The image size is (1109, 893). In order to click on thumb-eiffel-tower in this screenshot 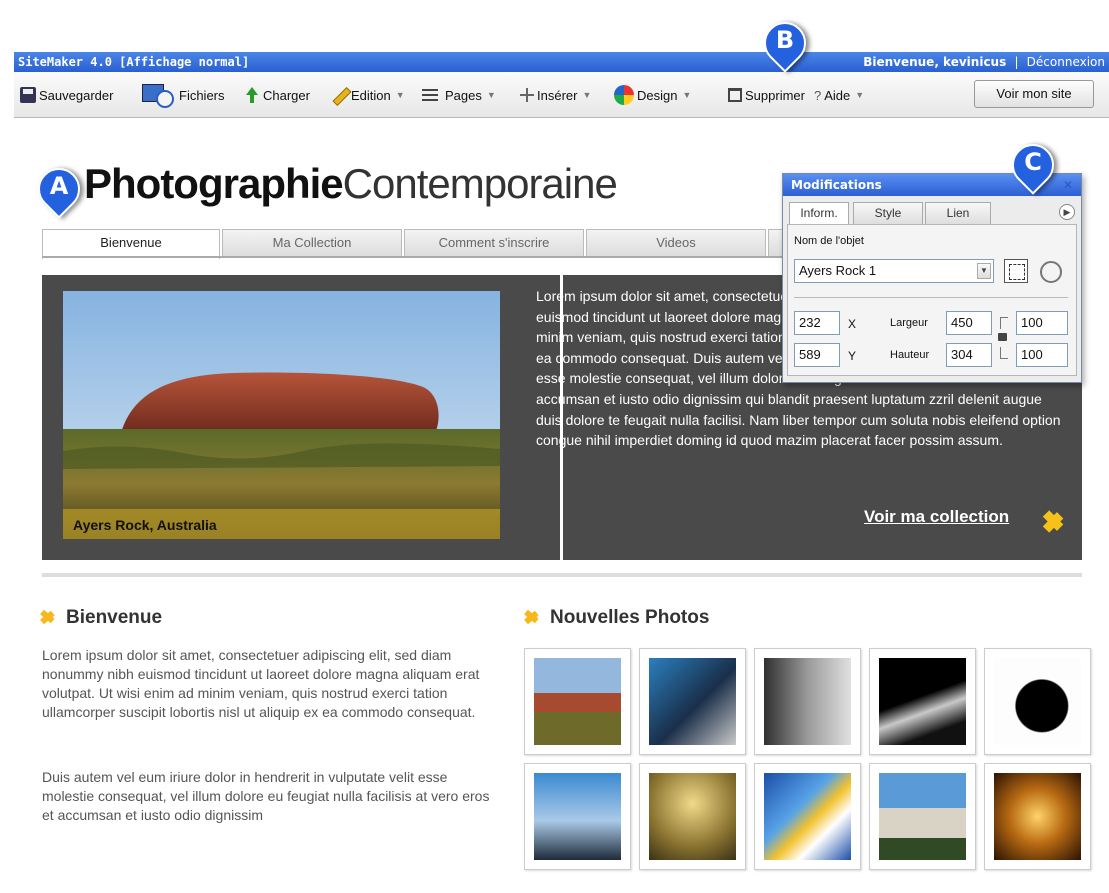, I will do `click(922, 701)`.